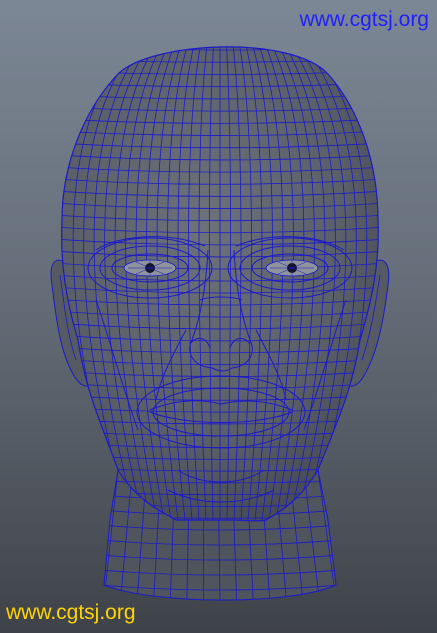 The height and width of the screenshot is (633, 437). Describe the element at coordinates (71, 613) in the screenshot. I see `watermark-bottom-left: www.cgtsj.org` at that location.